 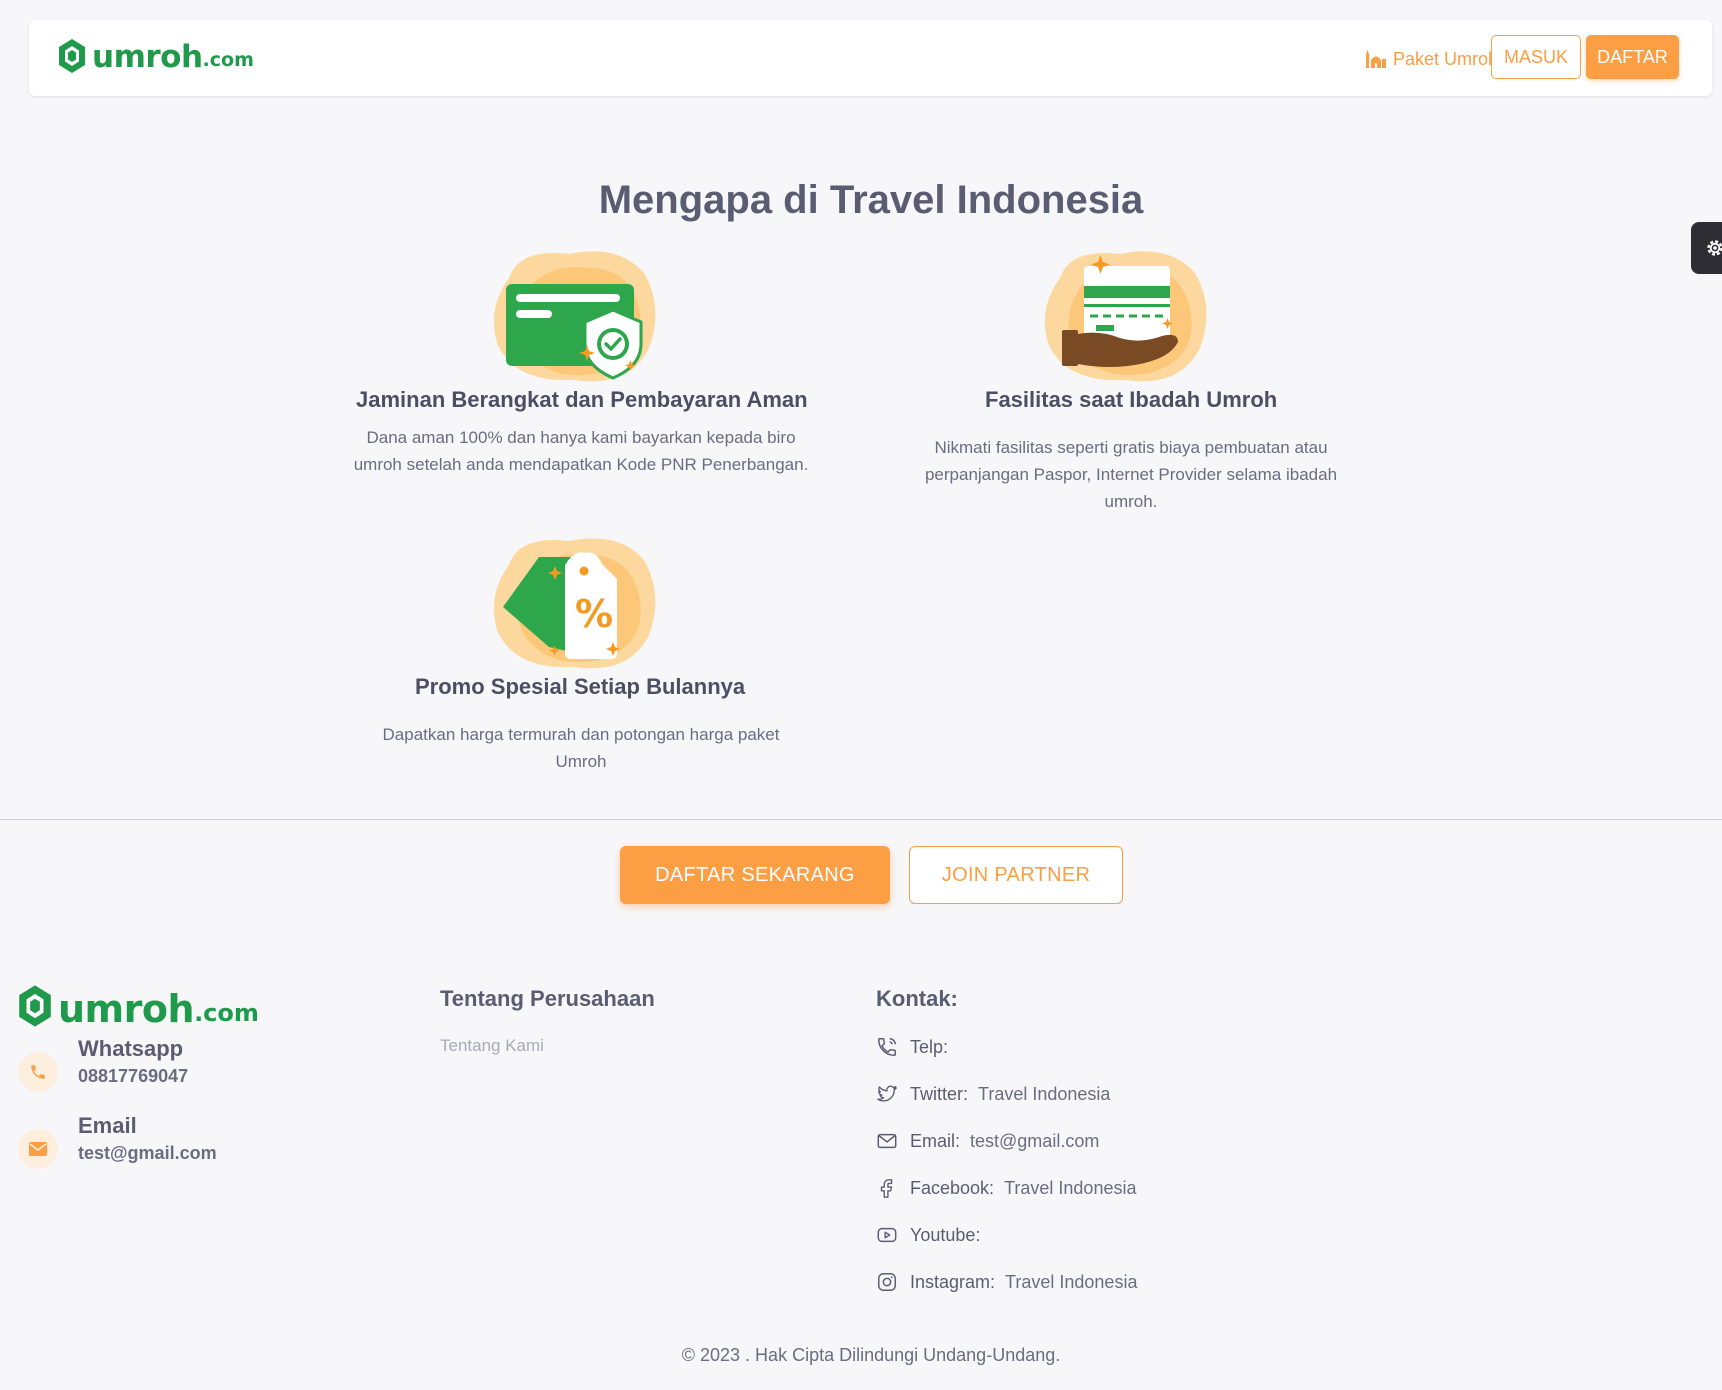 What do you see at coordinates (1632, 57) in the screenshot?
I see `daftar-button: DAFTAR` at bounding box center [1632, 57].